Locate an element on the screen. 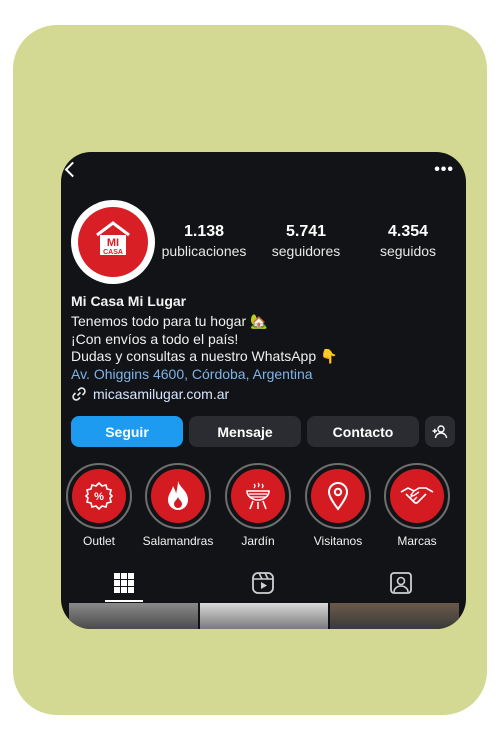 The image size is (500, 730). highlight-visitanos-label: Visitanos is located at coordinates (338, 541).